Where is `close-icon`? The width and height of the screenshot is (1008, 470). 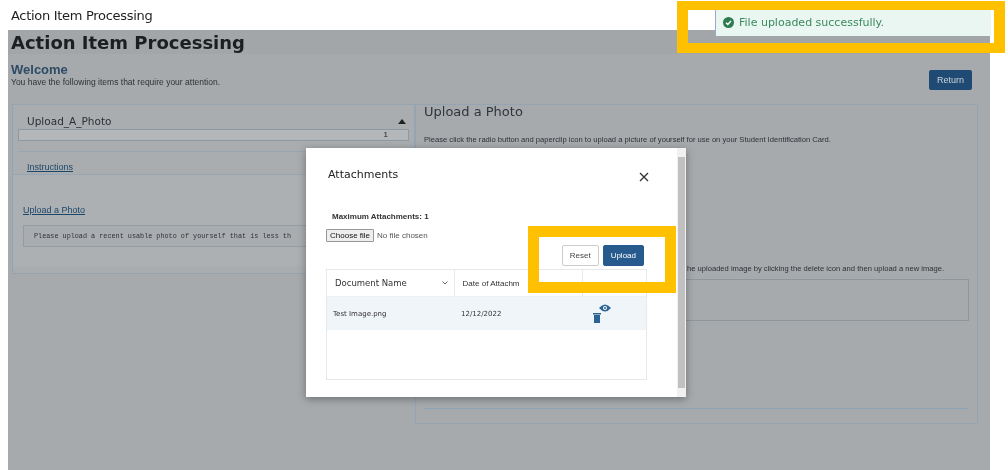
close-icon is located at coordinates (644, 177).